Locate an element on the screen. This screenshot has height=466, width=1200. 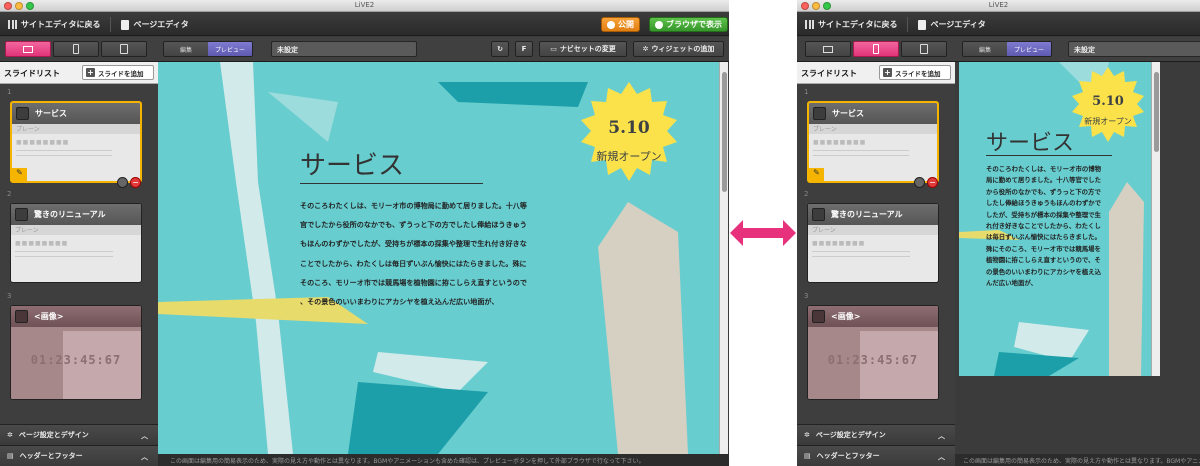
double-arrow-icon is located at coordinates (763, 233).